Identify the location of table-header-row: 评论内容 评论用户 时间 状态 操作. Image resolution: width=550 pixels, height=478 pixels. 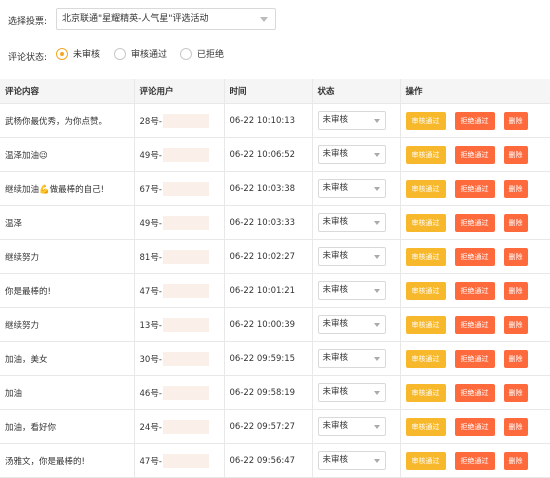
(275, 91).